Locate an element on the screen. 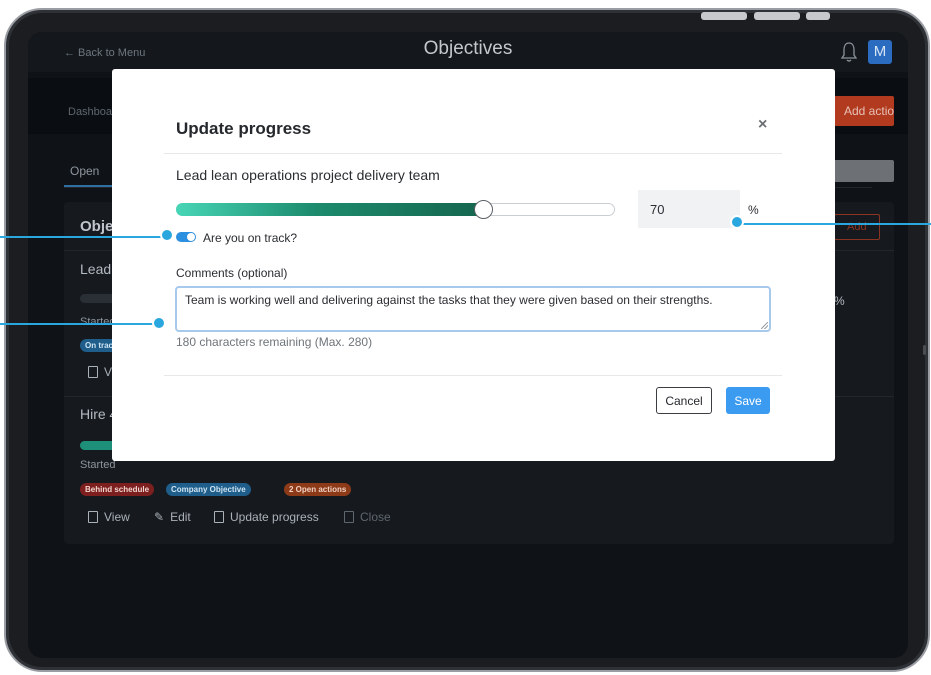 The image size is (931, 675). add-action-button: Add action is located at coordinates (864, 111).